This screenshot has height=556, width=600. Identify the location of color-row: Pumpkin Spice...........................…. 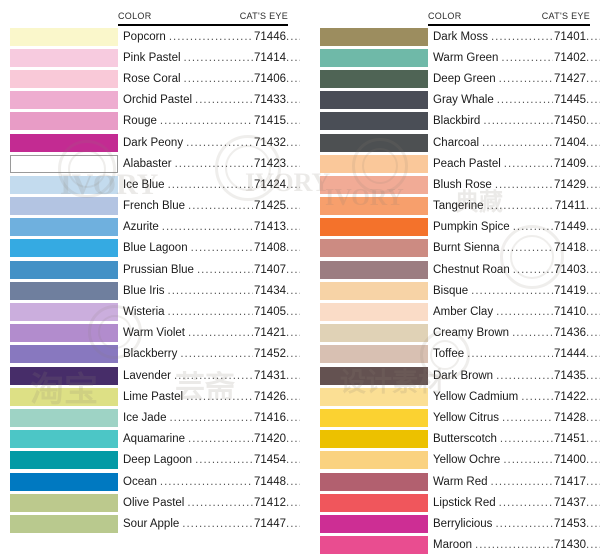
(450, 227).